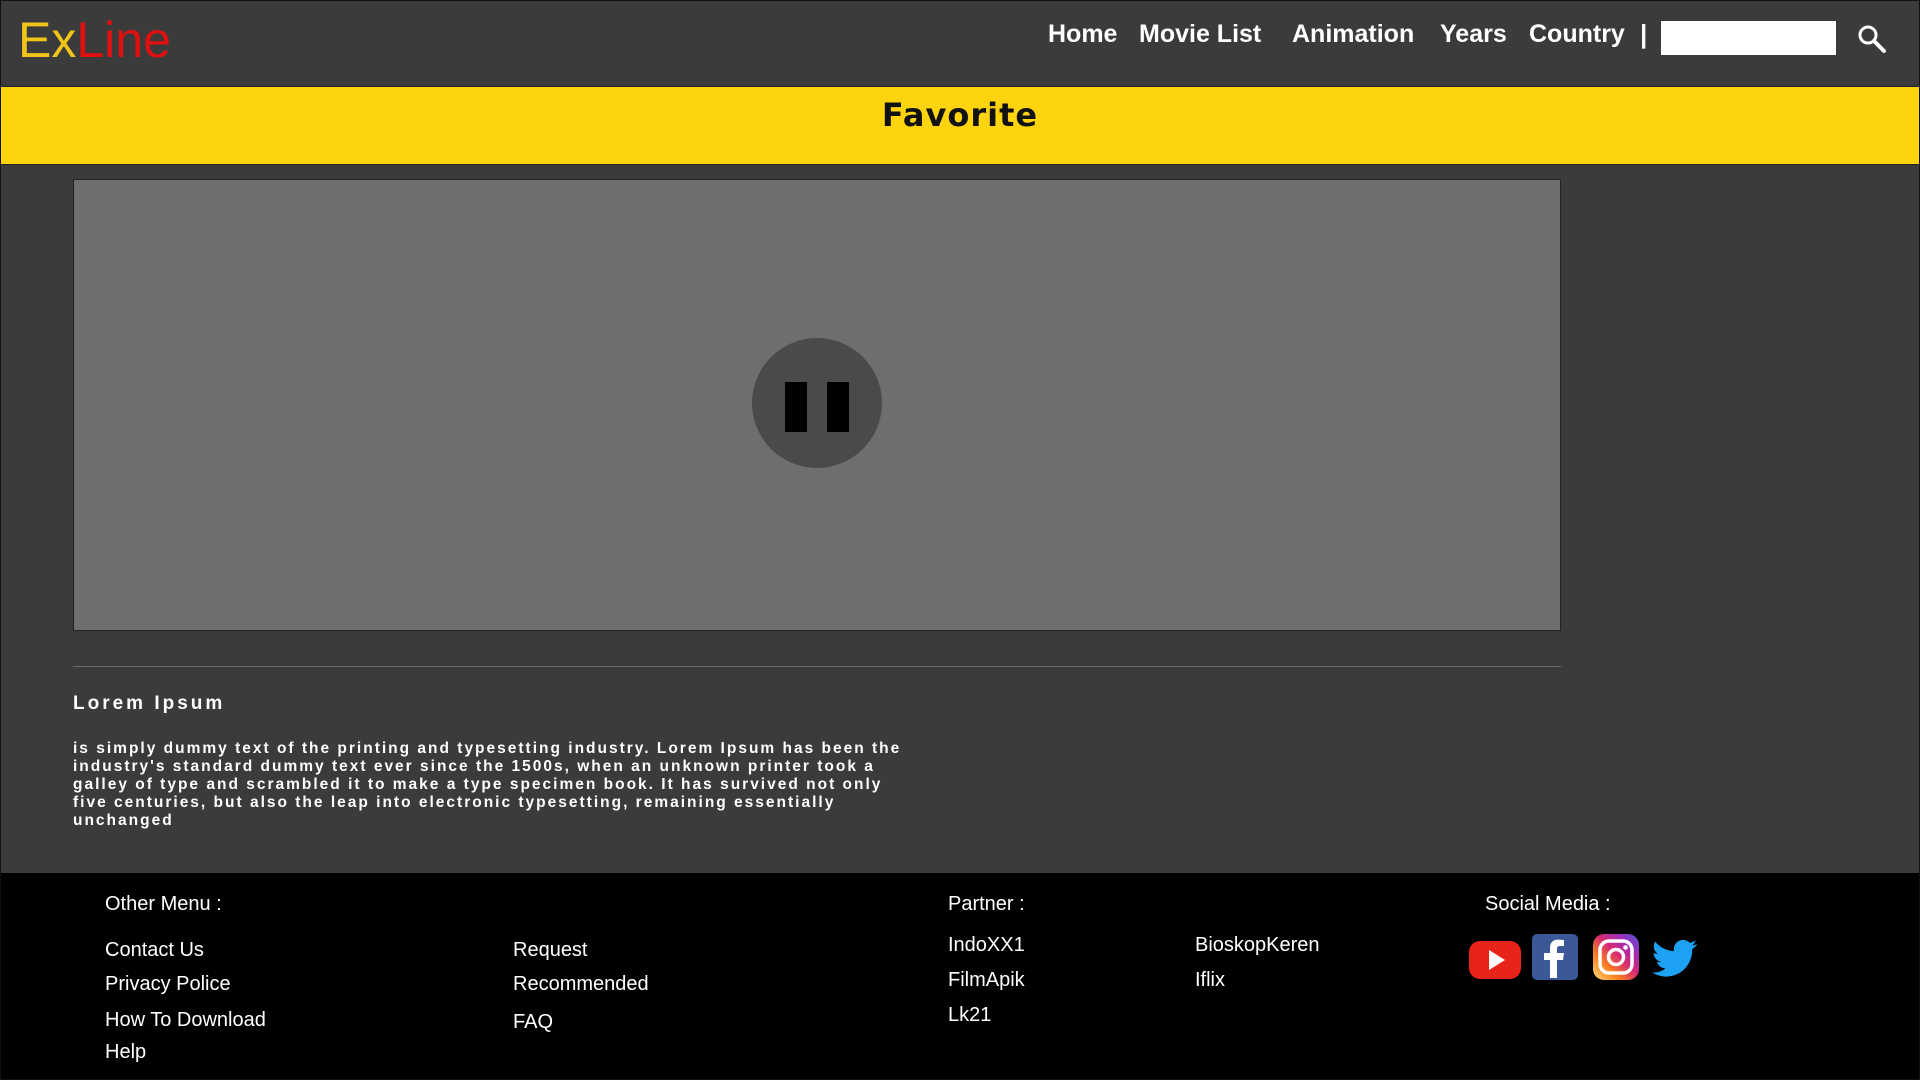  I want to click on youtube-link, so click(1494, 960).